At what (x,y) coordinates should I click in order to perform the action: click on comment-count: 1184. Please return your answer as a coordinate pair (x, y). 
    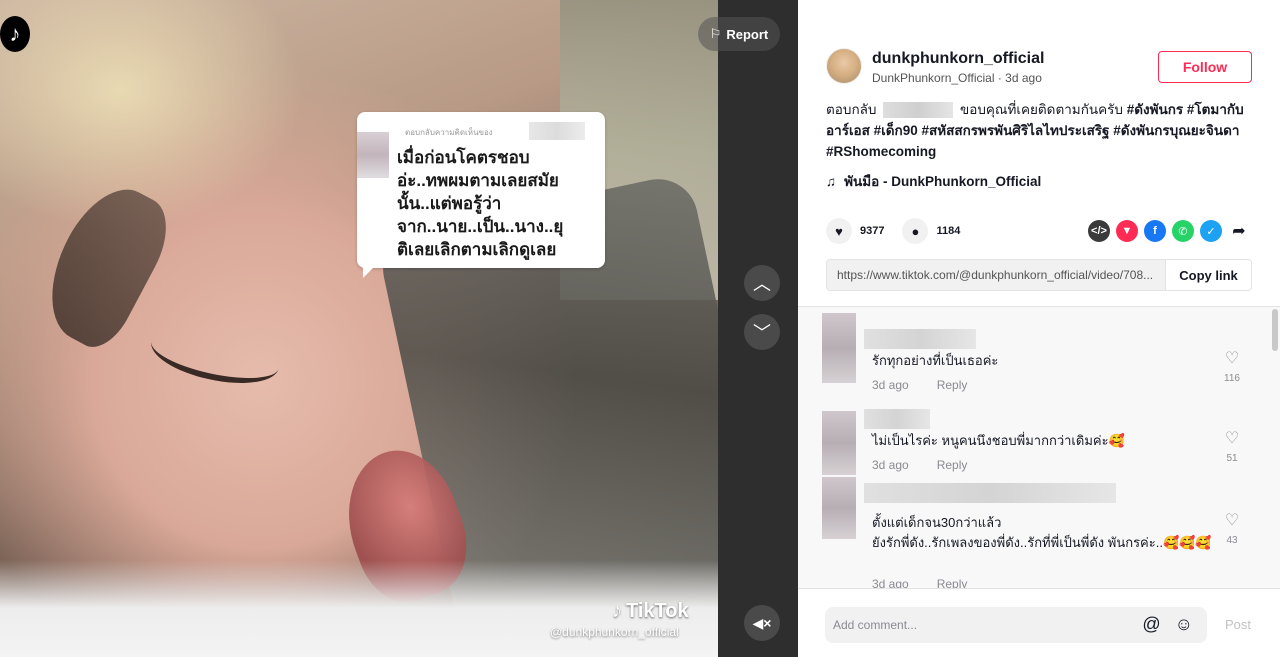
    Looking at the image, I should click on (948, 231).